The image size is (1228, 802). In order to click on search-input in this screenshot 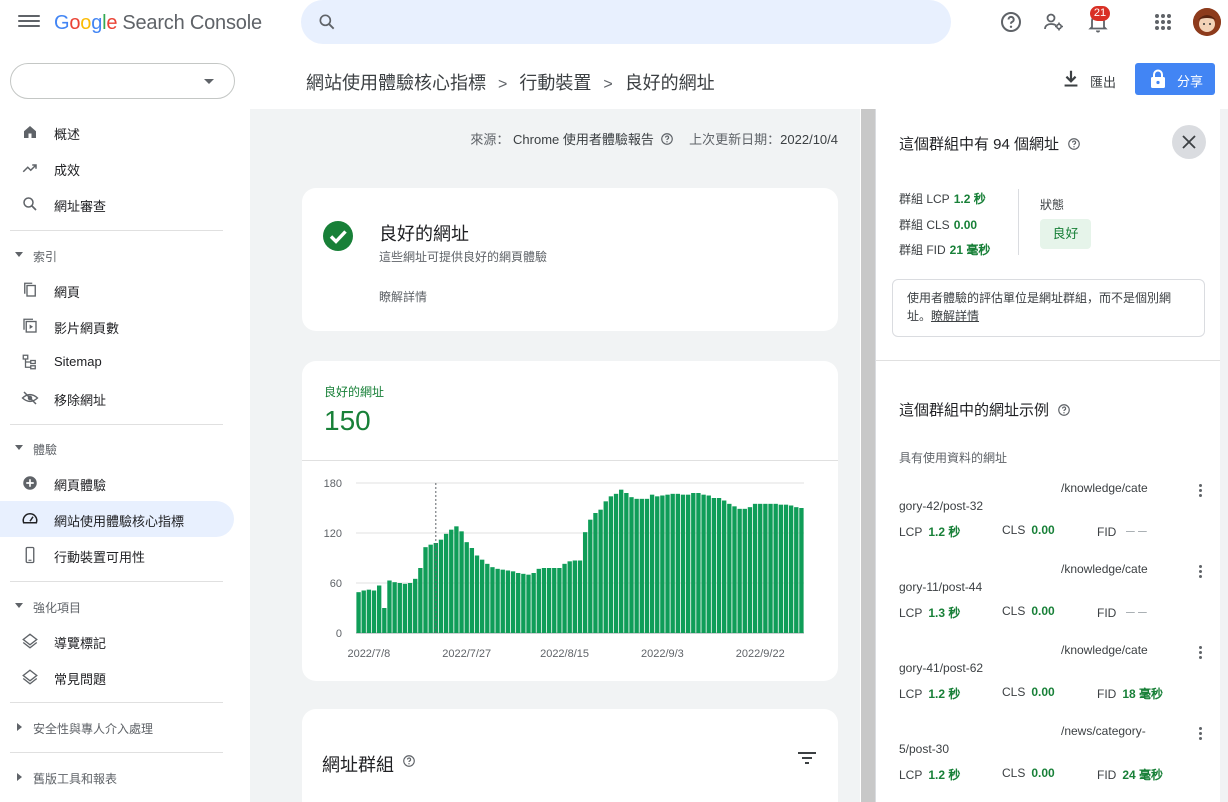, I will do `click(641, 22)`.